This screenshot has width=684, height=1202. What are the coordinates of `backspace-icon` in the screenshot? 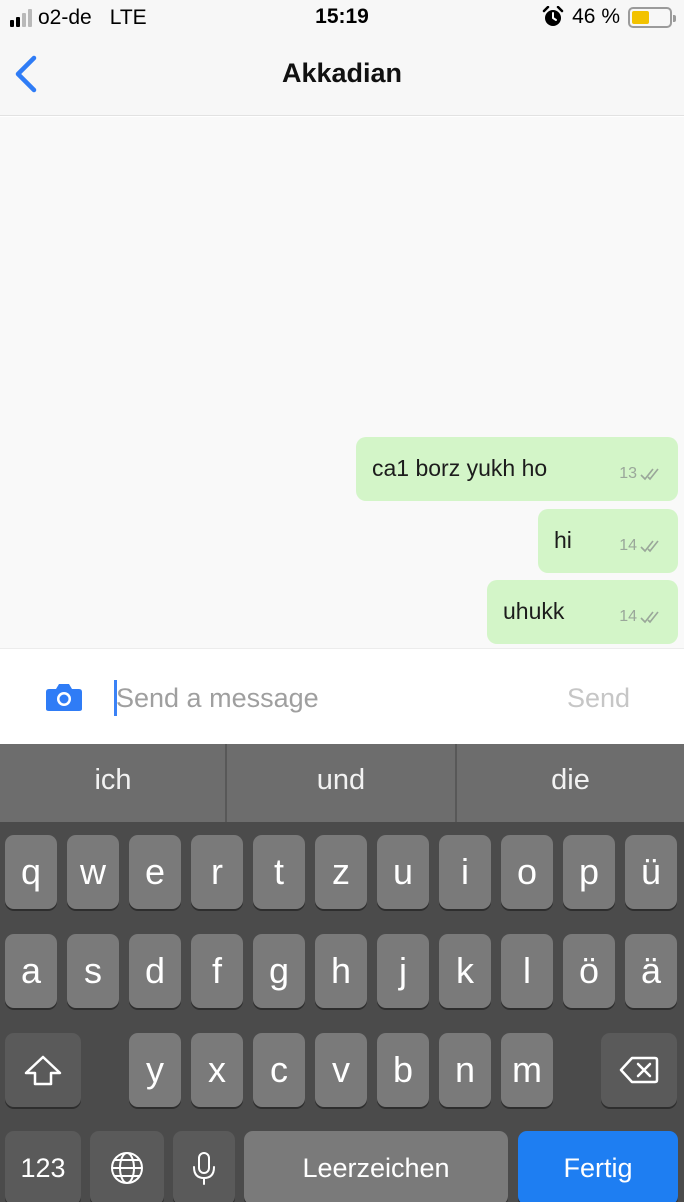 It's located at (639, 1070).